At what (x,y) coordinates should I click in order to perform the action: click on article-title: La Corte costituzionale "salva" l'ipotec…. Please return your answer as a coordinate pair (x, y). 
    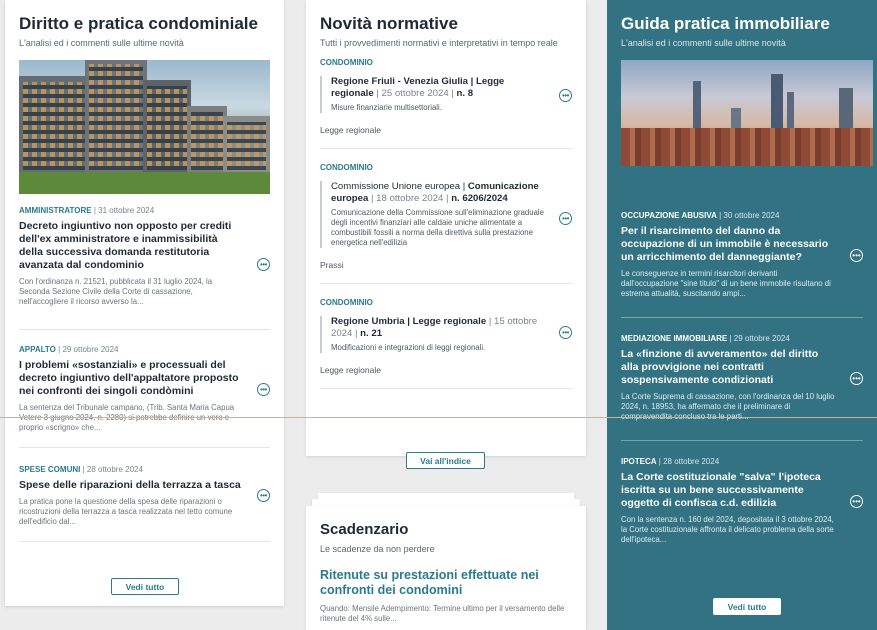
    Looking at the image, I should click on (728, 490).